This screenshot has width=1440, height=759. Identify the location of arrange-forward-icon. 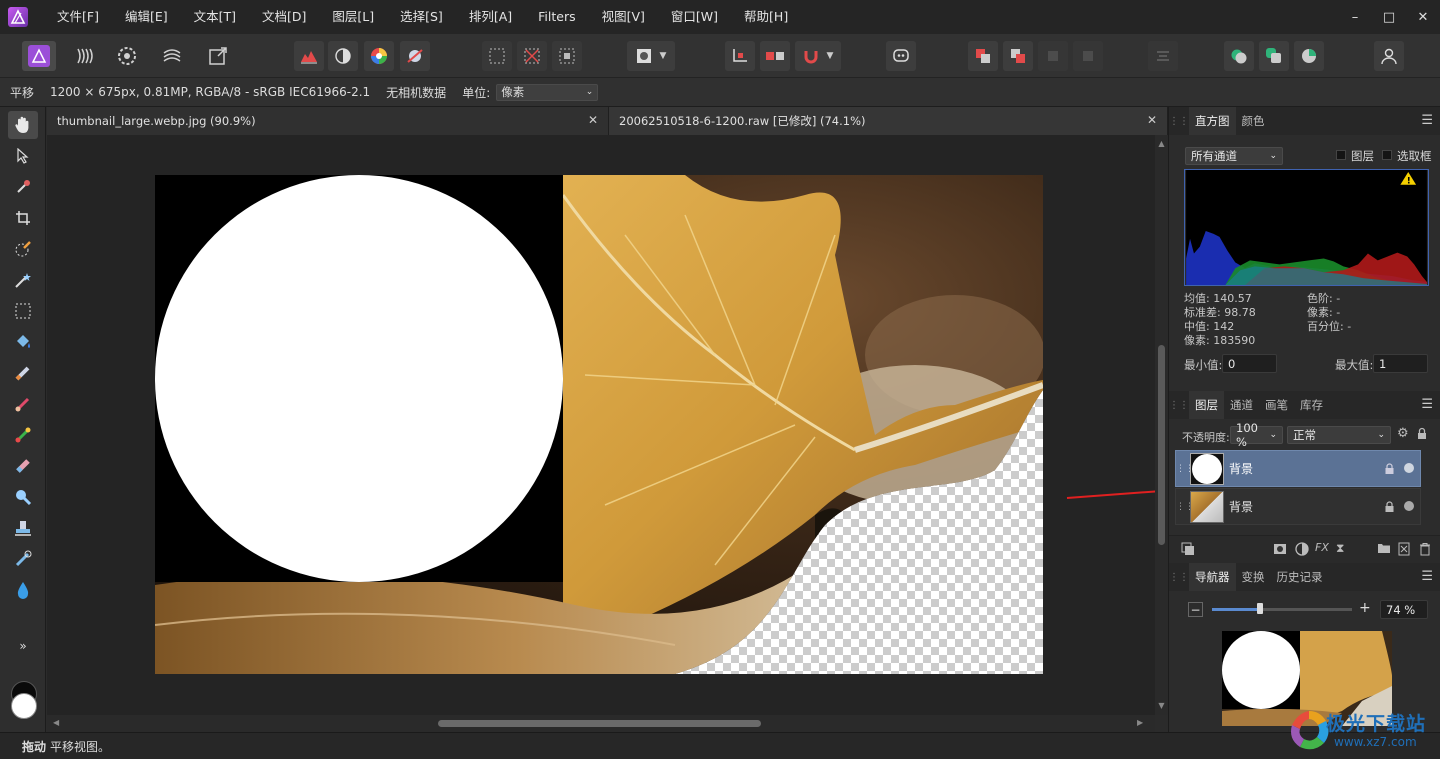
(1018, 56).